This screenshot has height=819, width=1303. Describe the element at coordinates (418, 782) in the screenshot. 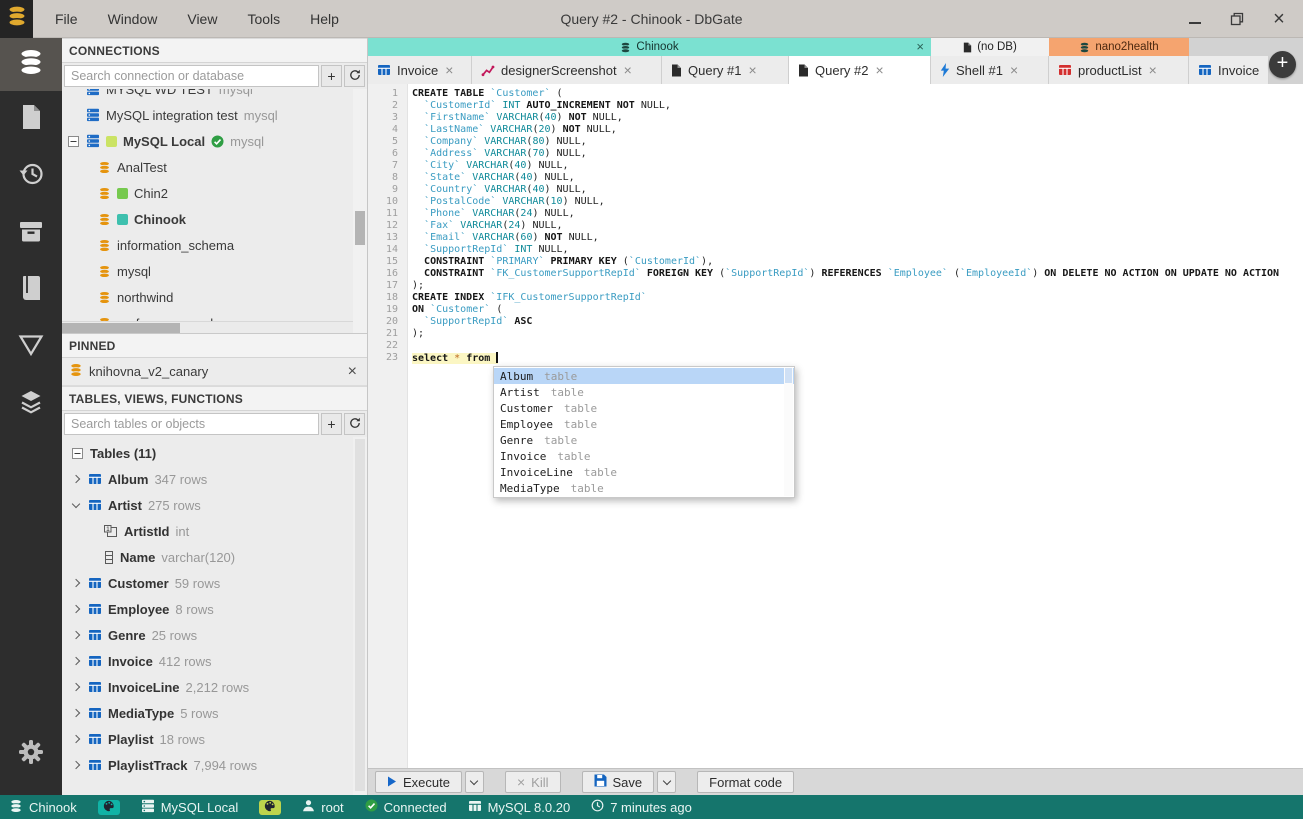

I see `execute-button: Execute` at that location.